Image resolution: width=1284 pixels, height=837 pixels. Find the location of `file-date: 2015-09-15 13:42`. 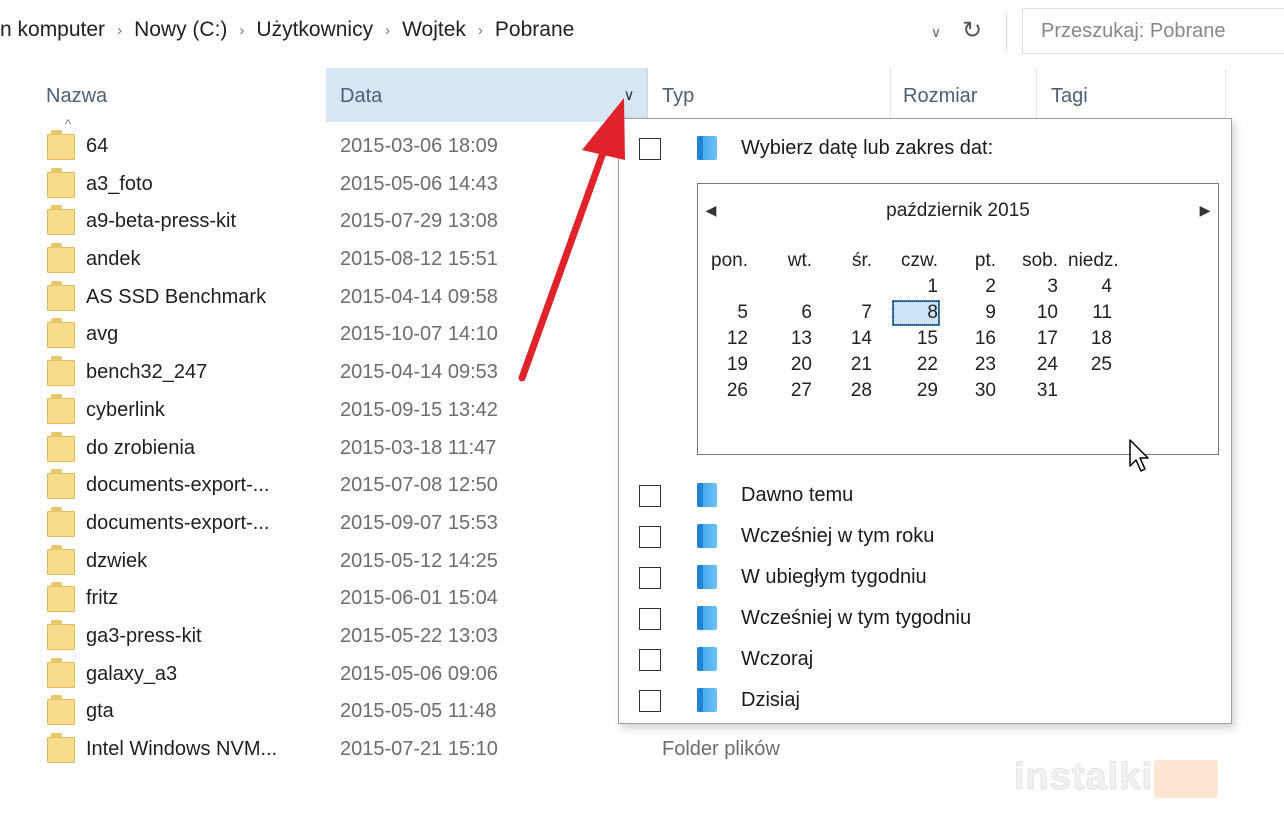

file-date: 2015-09-15 13:42 is located at coordinates (419, 409).